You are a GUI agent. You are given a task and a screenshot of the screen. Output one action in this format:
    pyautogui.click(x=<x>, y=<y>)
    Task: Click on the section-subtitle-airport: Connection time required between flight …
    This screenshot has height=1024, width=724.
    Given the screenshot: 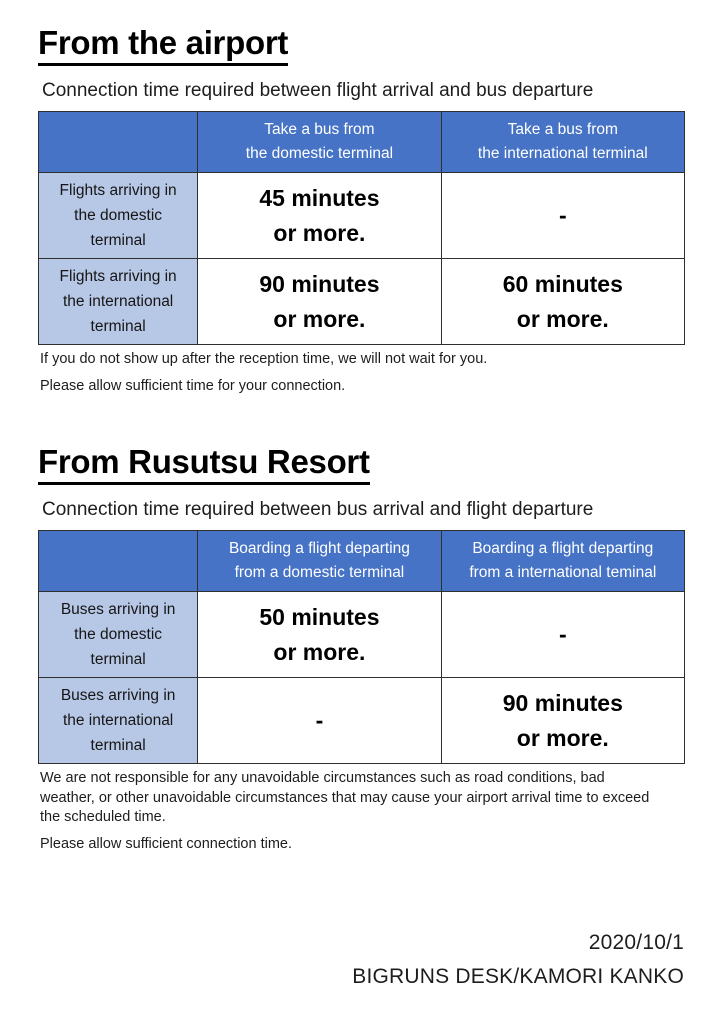 What is the action you would take?
    pyautogui.click(x=318, y=90)
    